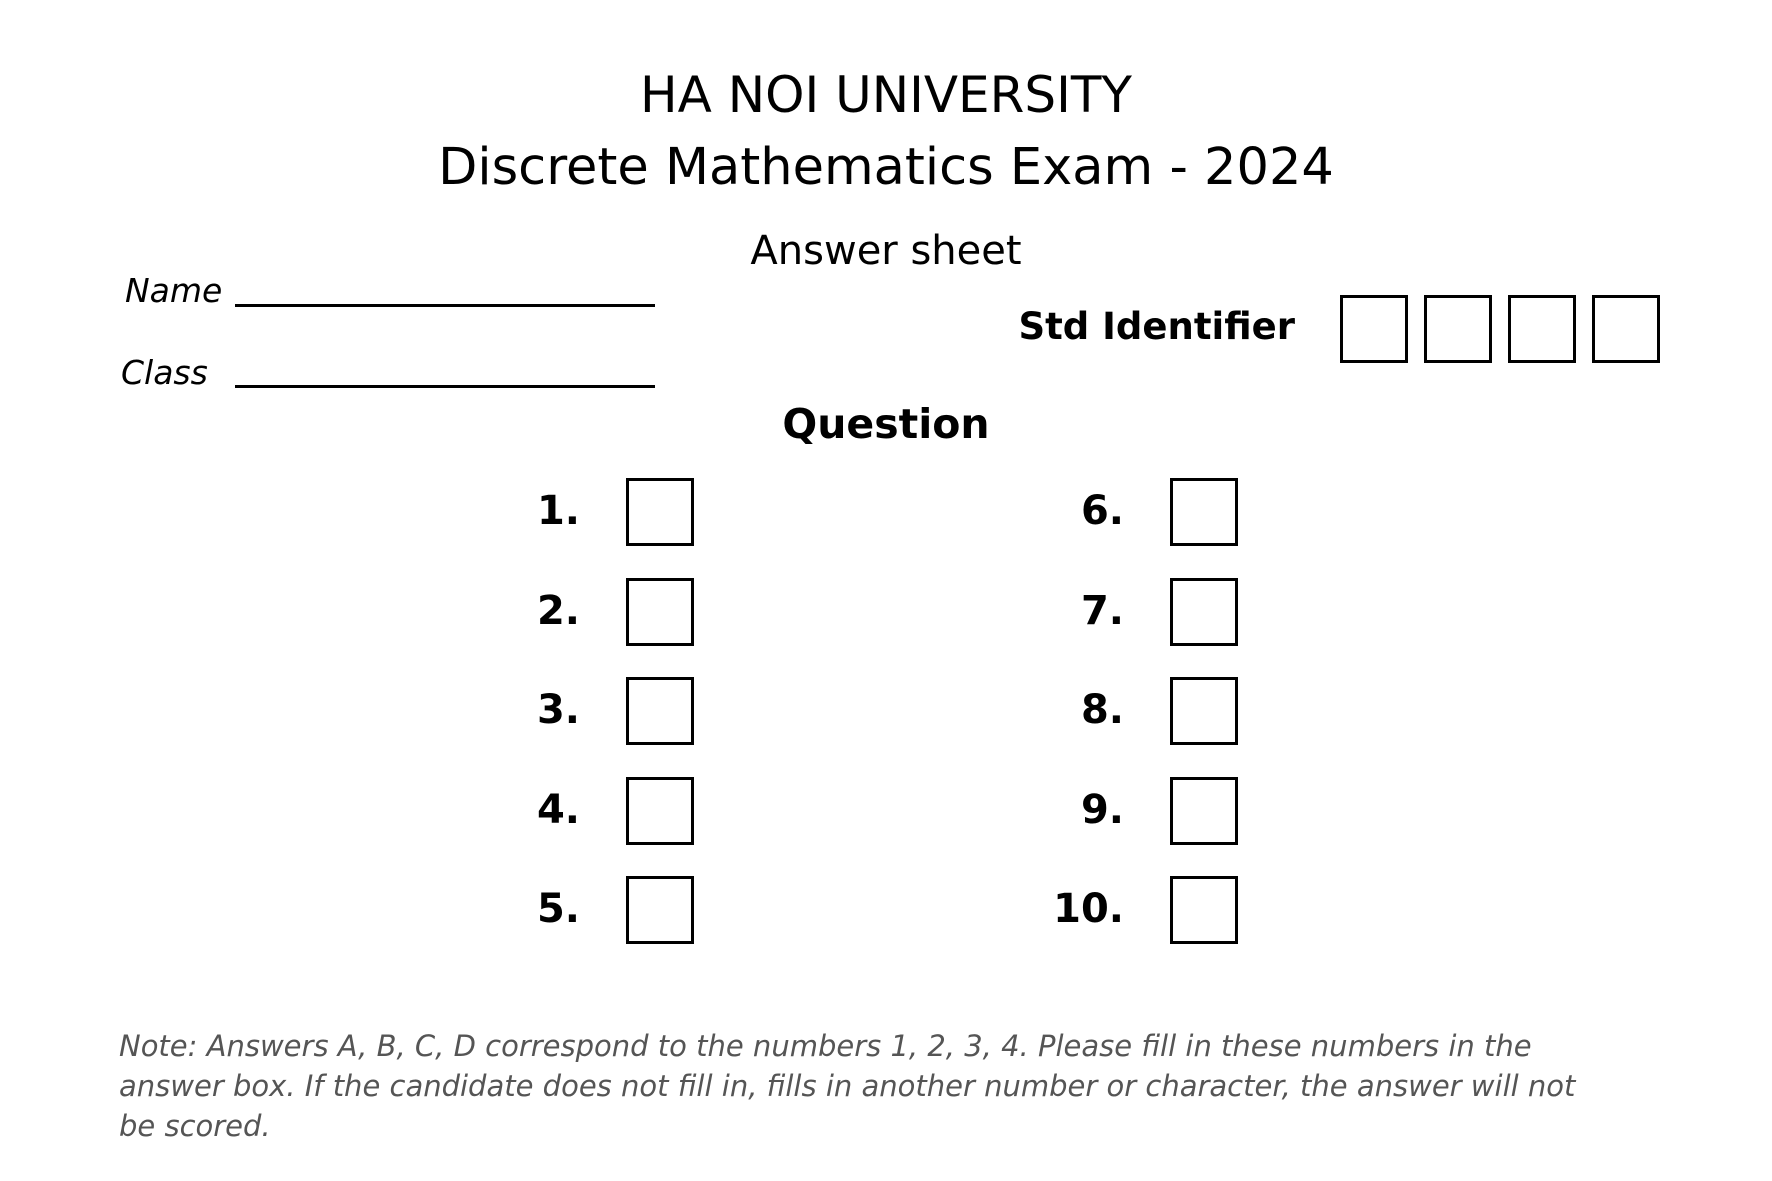 The height and width of the screenshot is (1181, 1772). I want to click on question-row: 7., so click(1124, 627).